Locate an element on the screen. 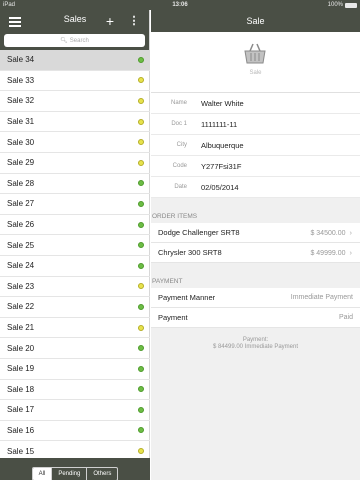  order-item-row: Dodge Challenger SRT8 $ 34500.00 › is located at coordinates (255, 233).